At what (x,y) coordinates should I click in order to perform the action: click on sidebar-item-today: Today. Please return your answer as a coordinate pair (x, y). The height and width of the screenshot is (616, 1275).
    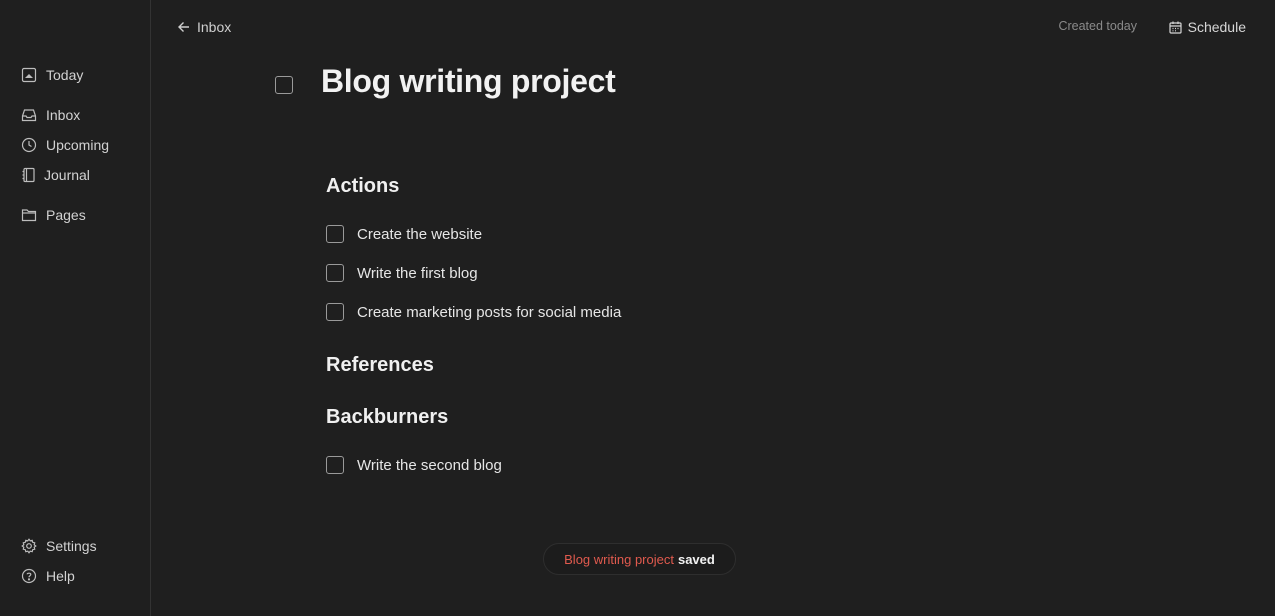
    Looking at the image, I should click on (52, 75).